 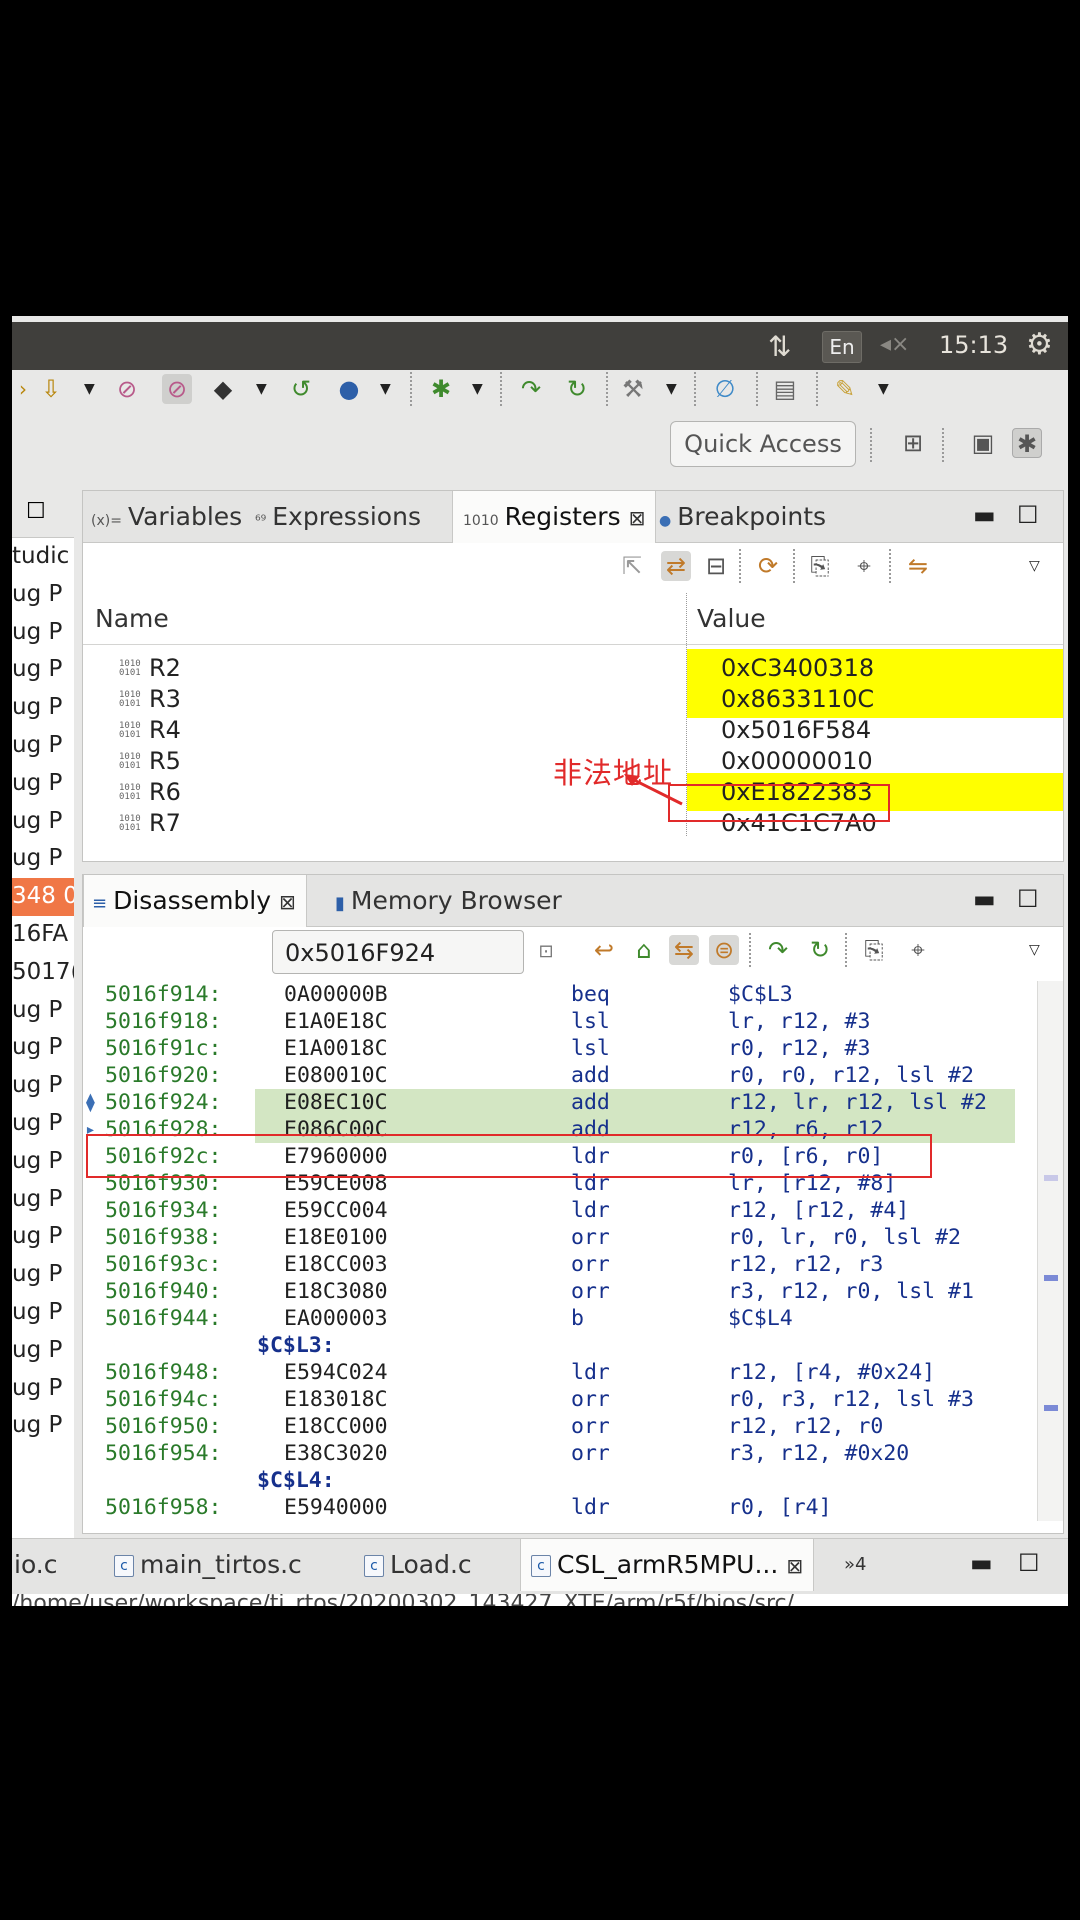 What do you see at coordinates (563, 1426) in the screenshot?
I see `disassembly-row: 5016f950: E18CC000 orr r12, r12, r0` at bounding box center [563, 1426].